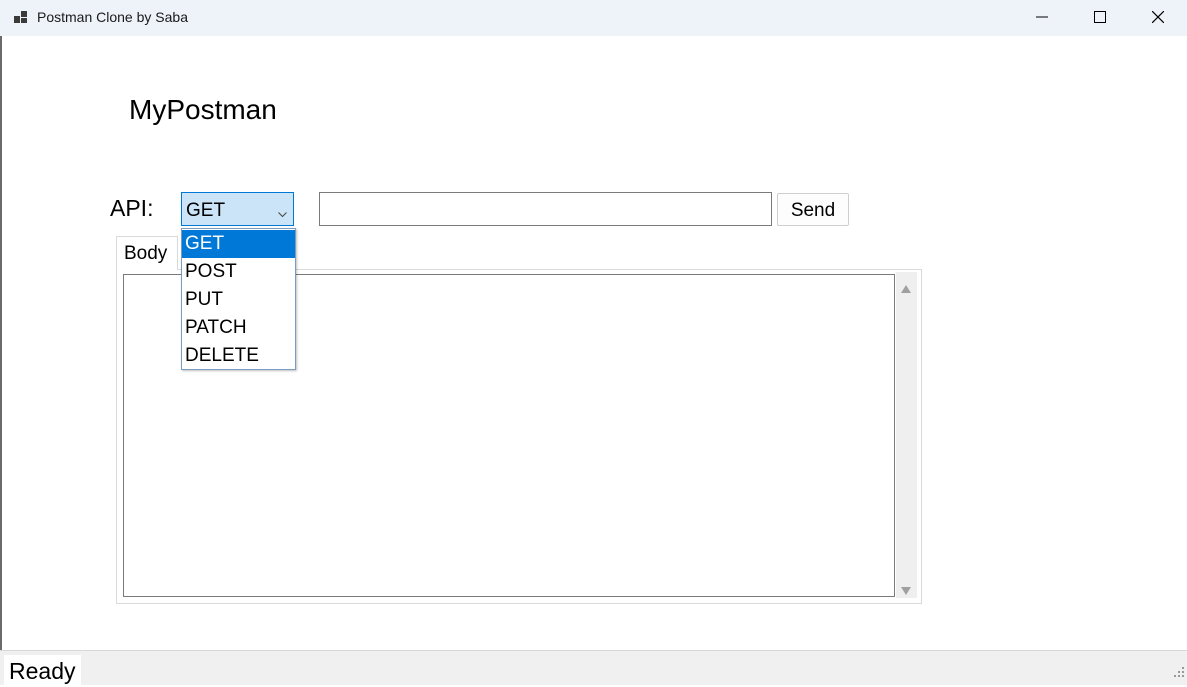  Describe the element at coordinates (593, 18) in the screenshot. I see `title-bar: Postman Clone by Saba` at that location.